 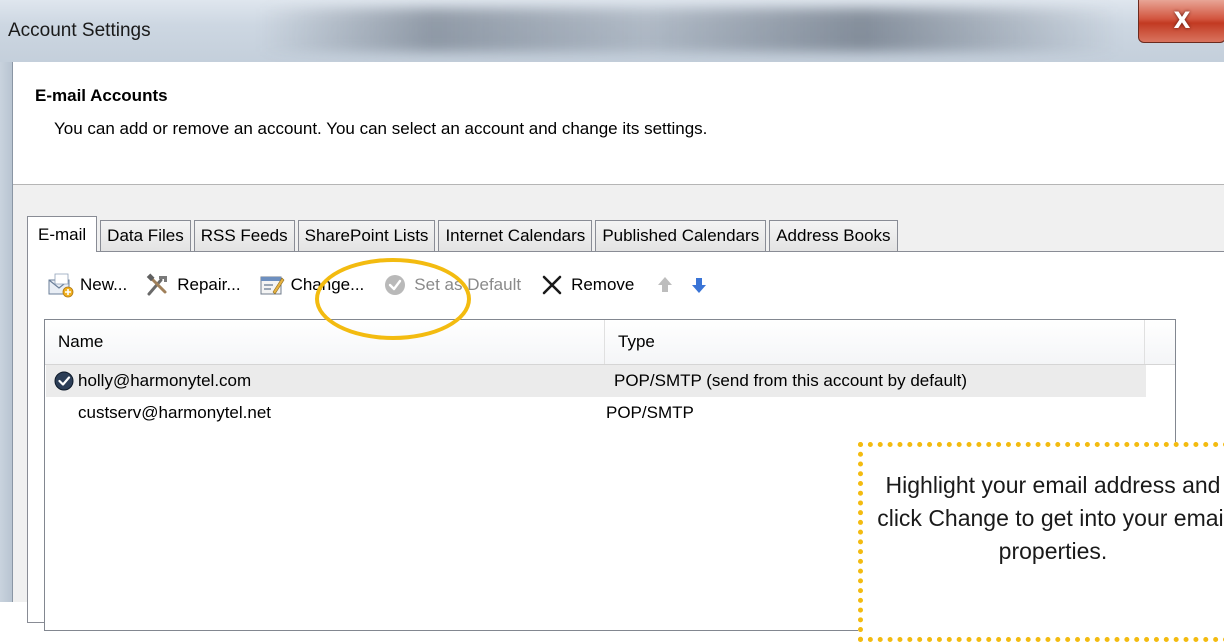 I want to click on move-up-button, so click(x=665, y=285).